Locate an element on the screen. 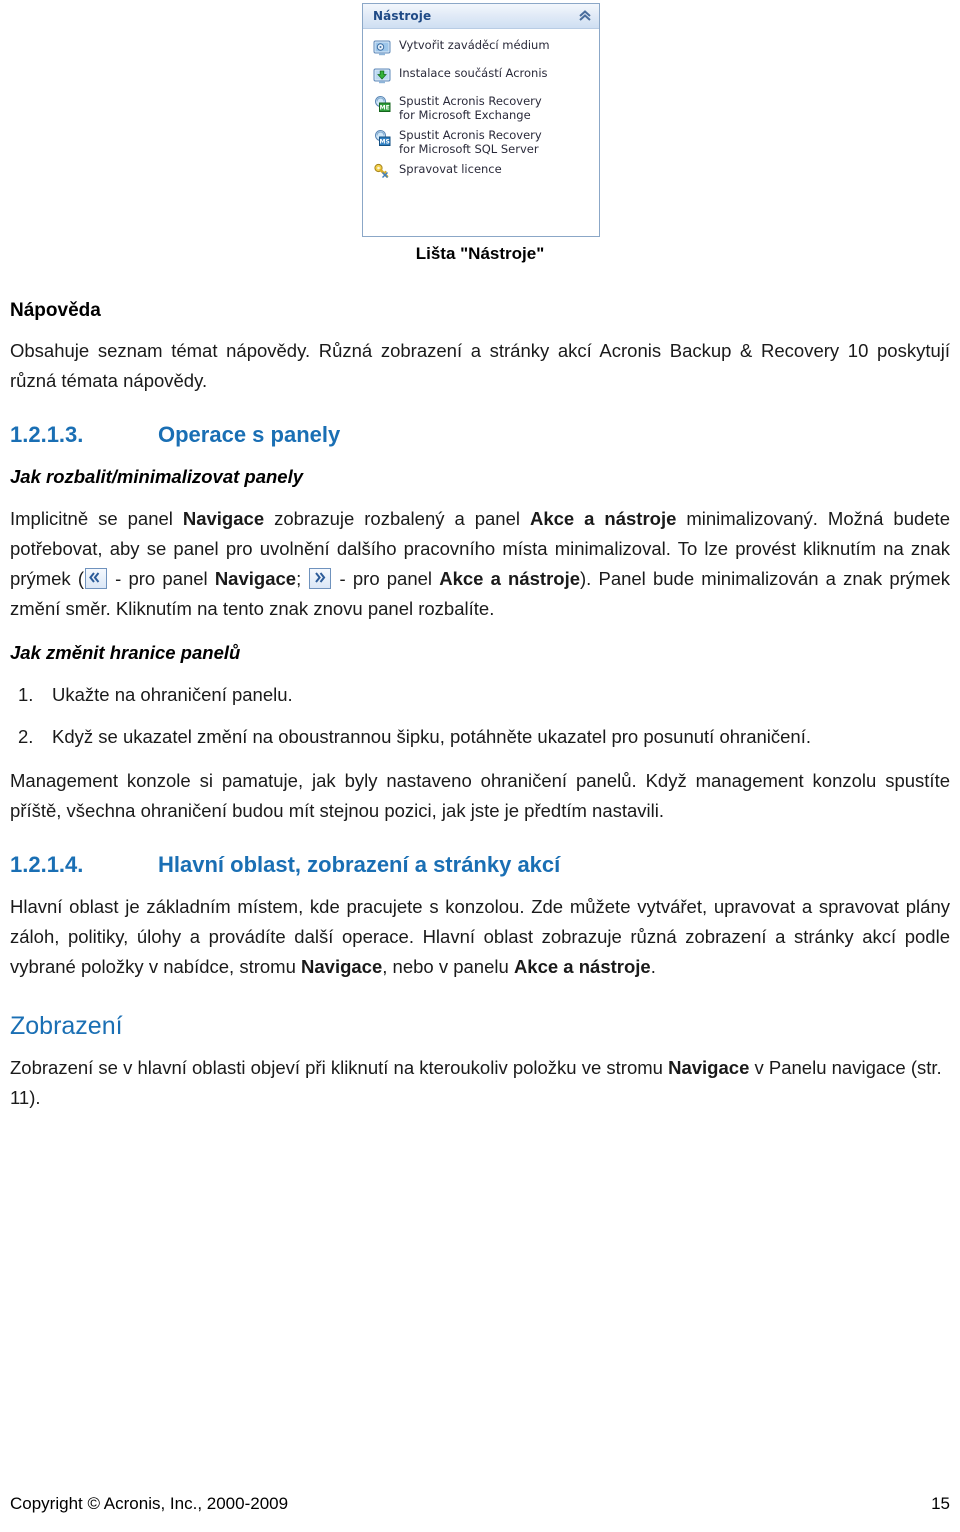  chevron-up-icon is located at coordinates (585, 16).